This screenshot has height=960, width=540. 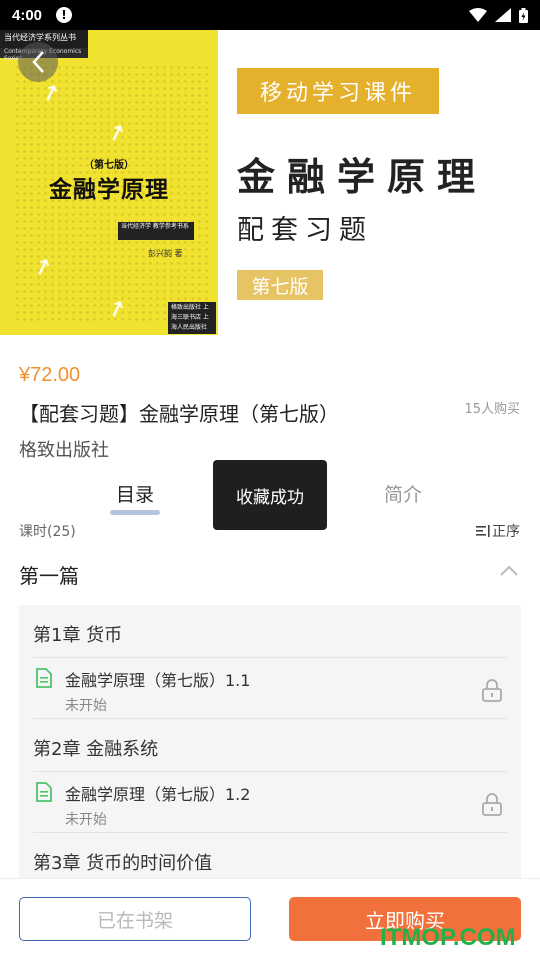 I want to click on lesson-item: 金融学原理（第七版）1.1 未开始, so click(x=270, y=688).